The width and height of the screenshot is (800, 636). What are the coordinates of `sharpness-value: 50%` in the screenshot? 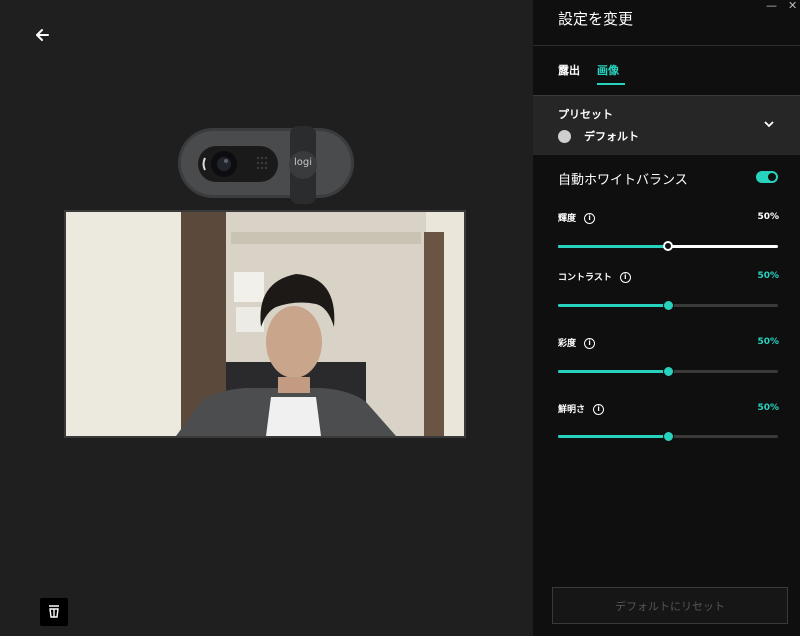 It's located at (768, 408).